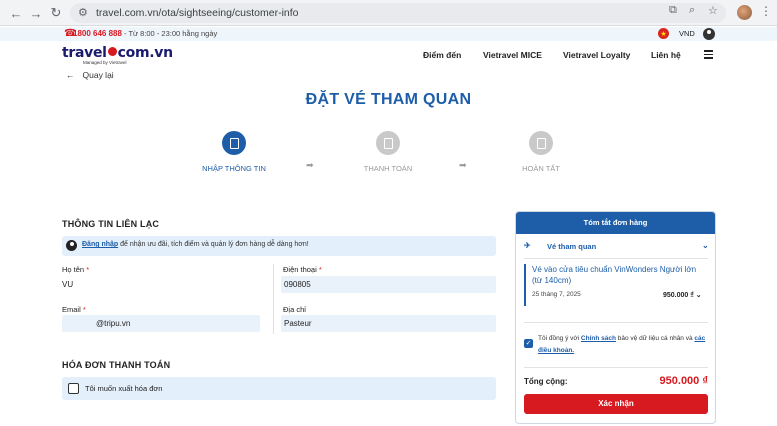 The image size is (777, 426). What do you see at coordinates (546, 381) in the screenshot?
I see `total-label: Tổng cộng:` at bounding box center [546, 381].